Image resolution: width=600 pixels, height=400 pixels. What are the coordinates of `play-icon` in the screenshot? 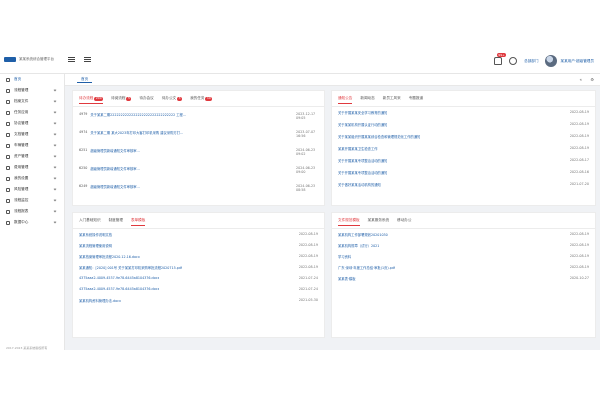 It's located at (8, 200).